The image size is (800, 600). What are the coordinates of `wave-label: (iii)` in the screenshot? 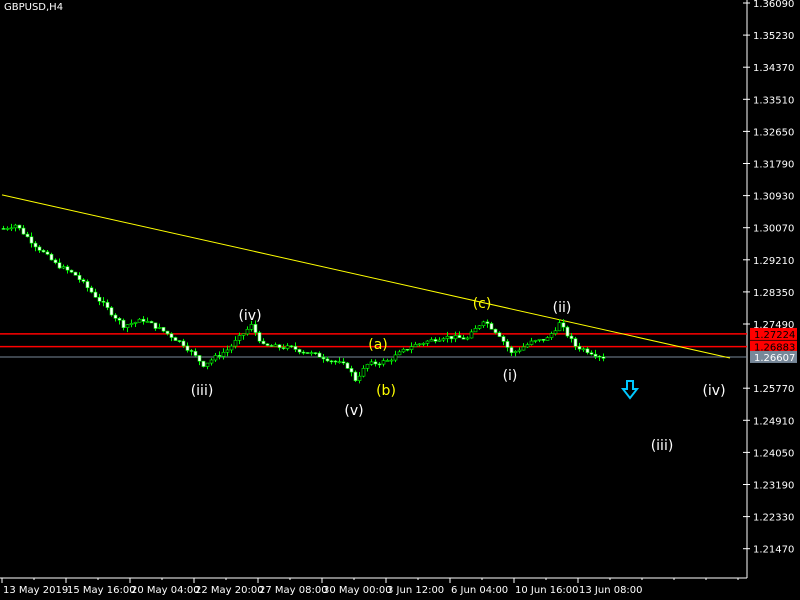 It's located at (202, 391).